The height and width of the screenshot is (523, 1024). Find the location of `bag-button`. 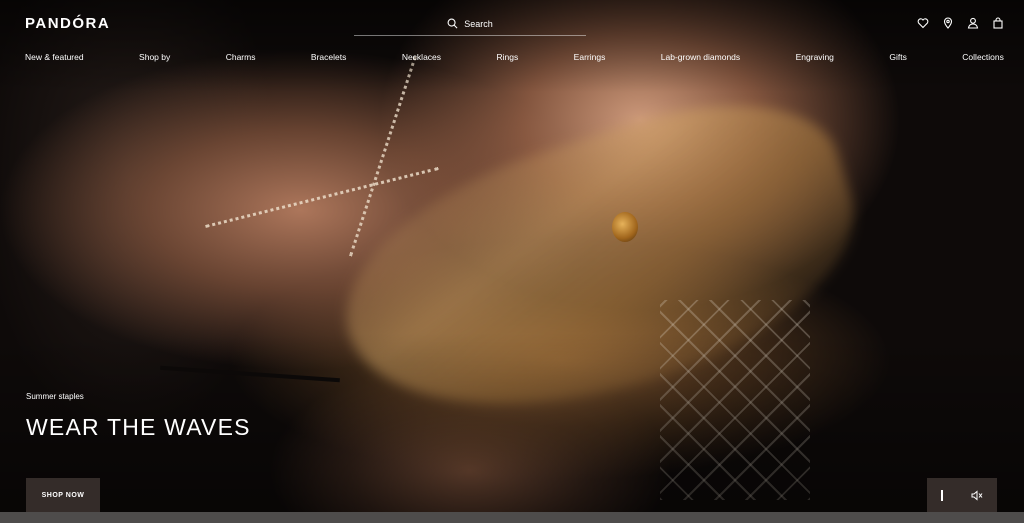

bag-button is located at coordinates (998, 23).